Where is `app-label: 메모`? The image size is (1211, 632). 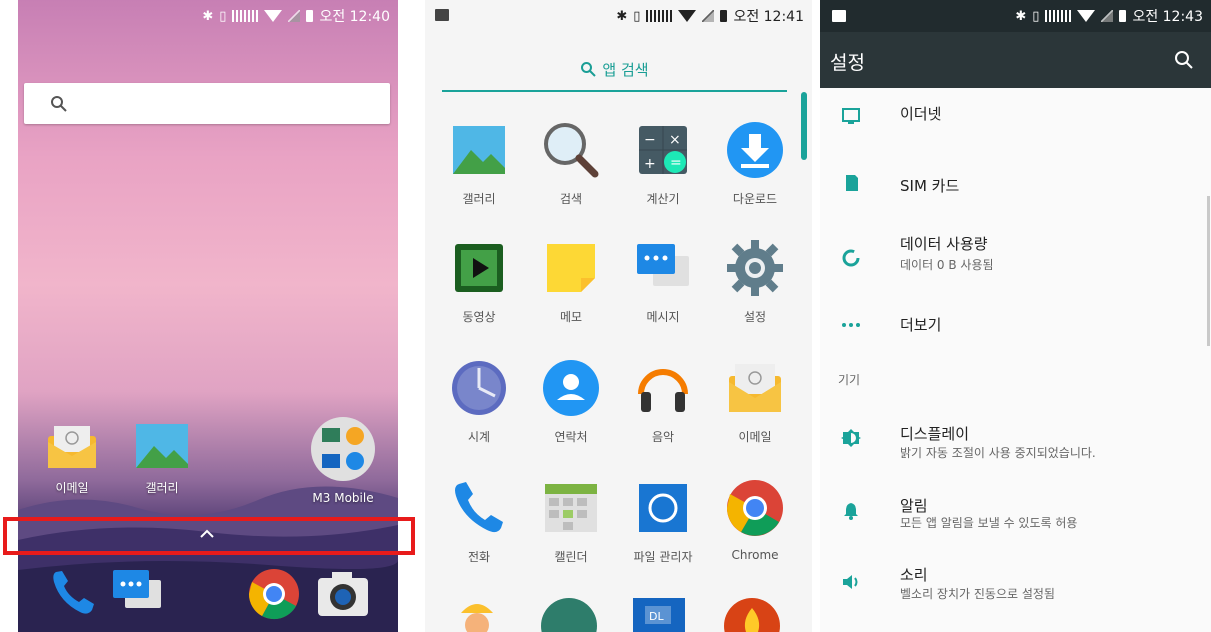 app-label: 메모 is located at coordinates (571, 317).